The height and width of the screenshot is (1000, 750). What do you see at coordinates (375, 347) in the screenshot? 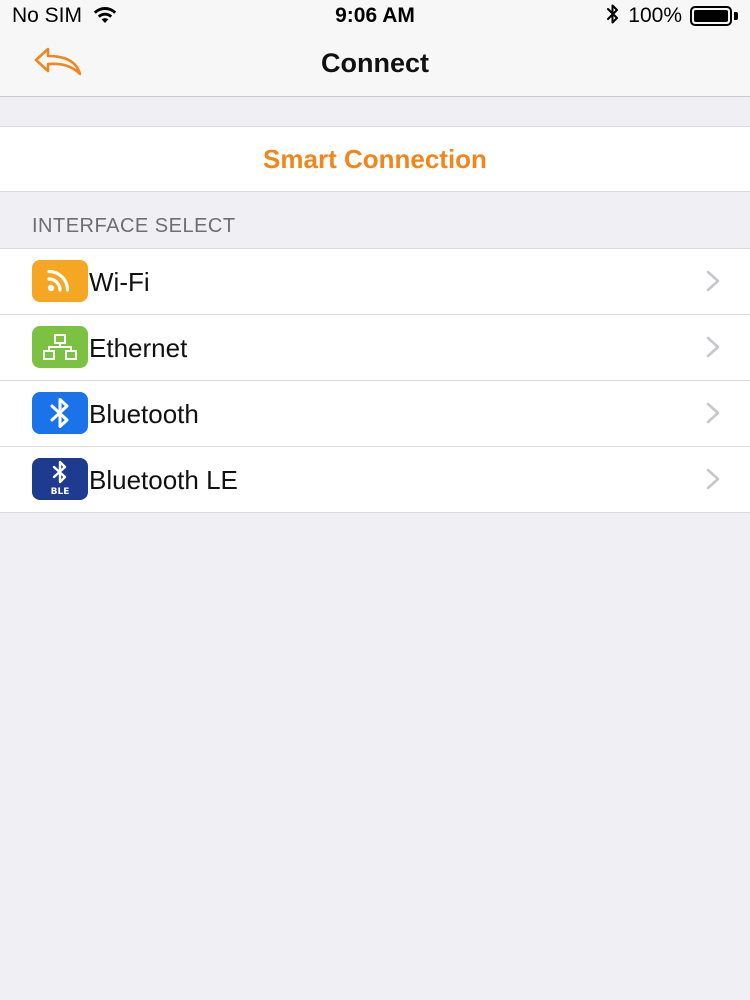
I see `list-item-ethernet: Ethernet` at bounding box center [375, 347].